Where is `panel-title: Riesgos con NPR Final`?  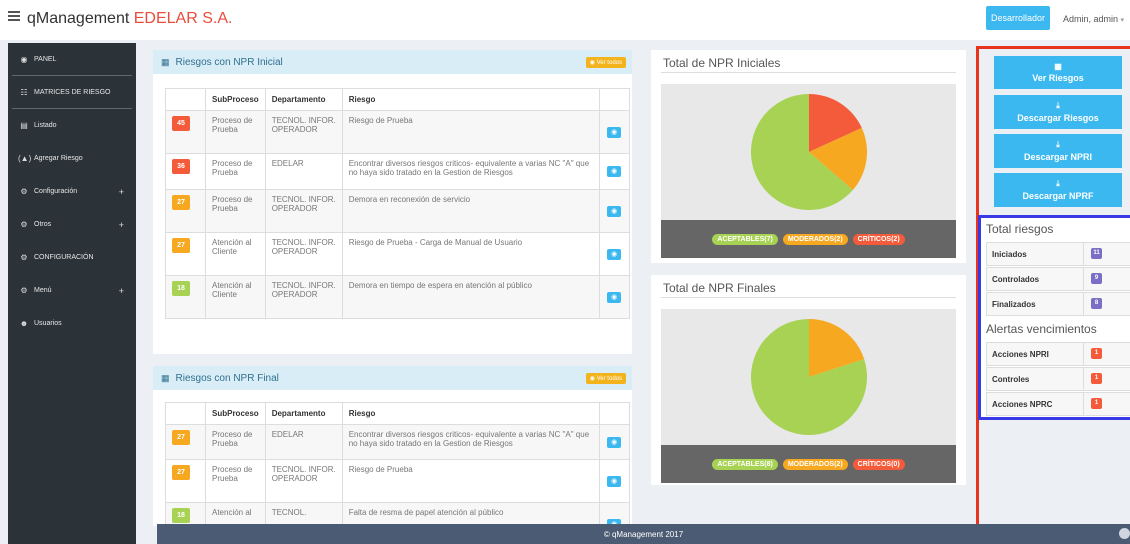
panel-title: Riesgos con NPR Final is located at coordinates (227, 378).